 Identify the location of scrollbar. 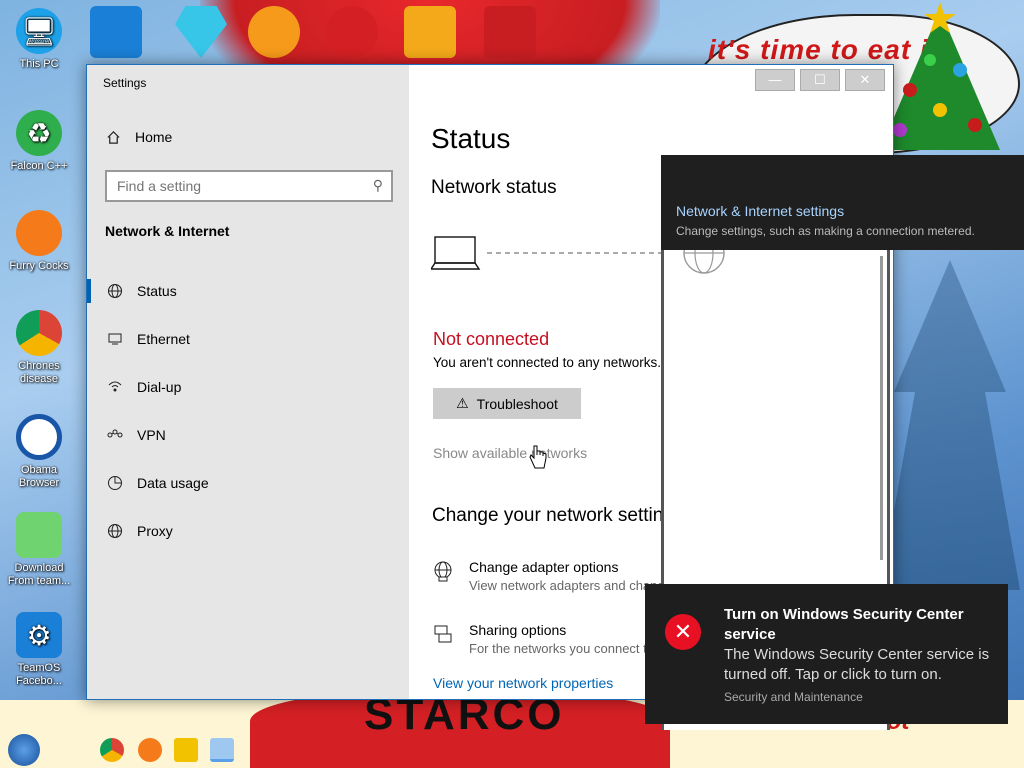
(881, 408).